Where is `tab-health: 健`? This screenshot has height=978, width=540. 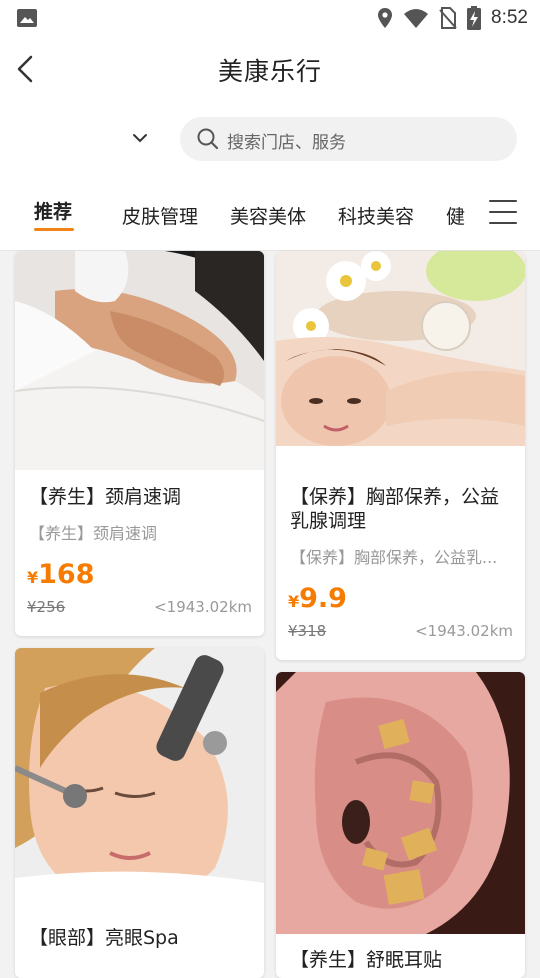
tab-health: 健 is located at coordinates (455, 215).